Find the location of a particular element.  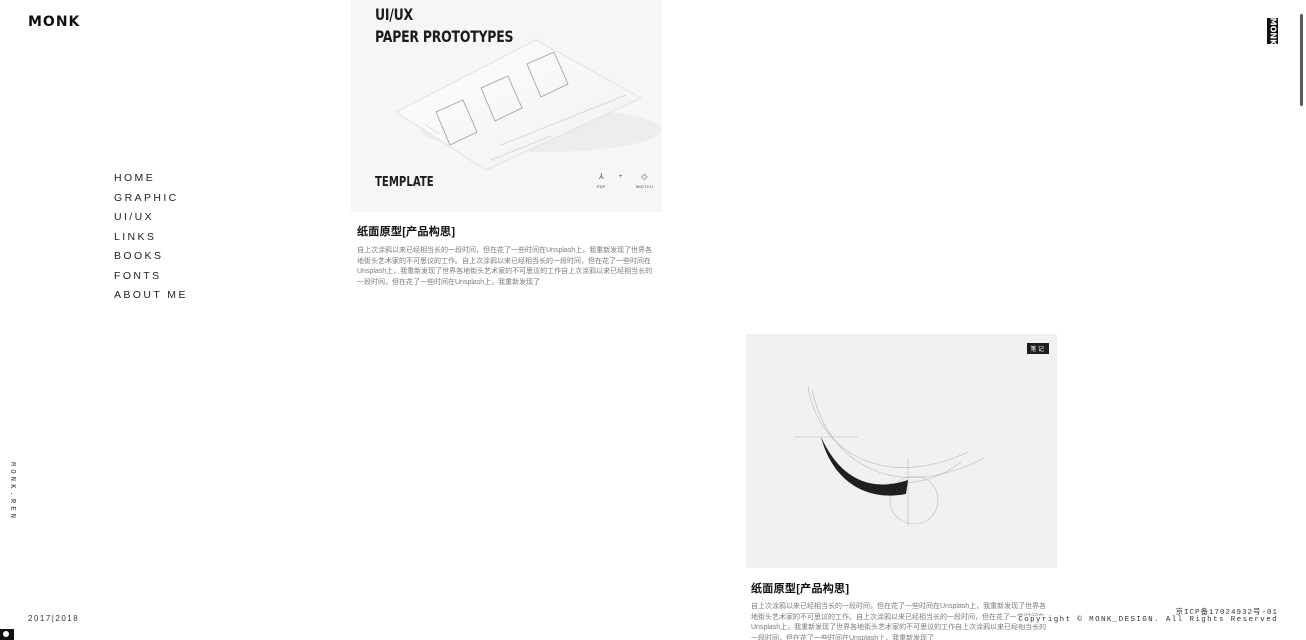

card-1-title: 纸面原型[产品构思] is located at coordinates (406, 231).